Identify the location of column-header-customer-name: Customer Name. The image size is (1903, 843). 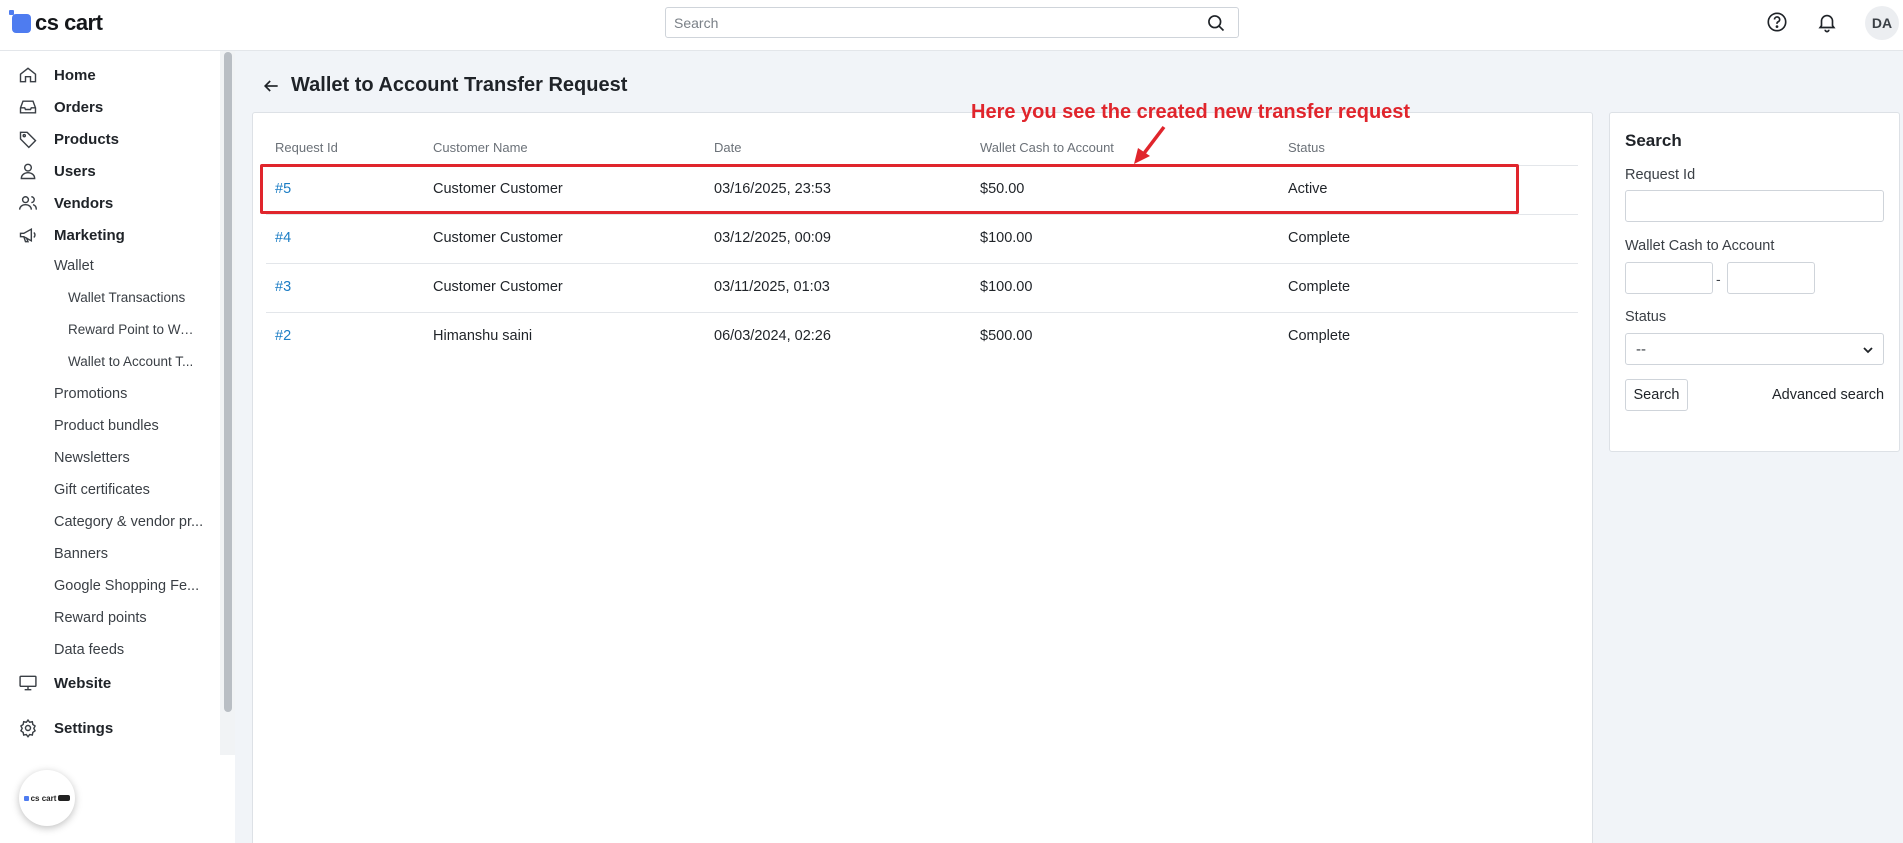
(480, 147).